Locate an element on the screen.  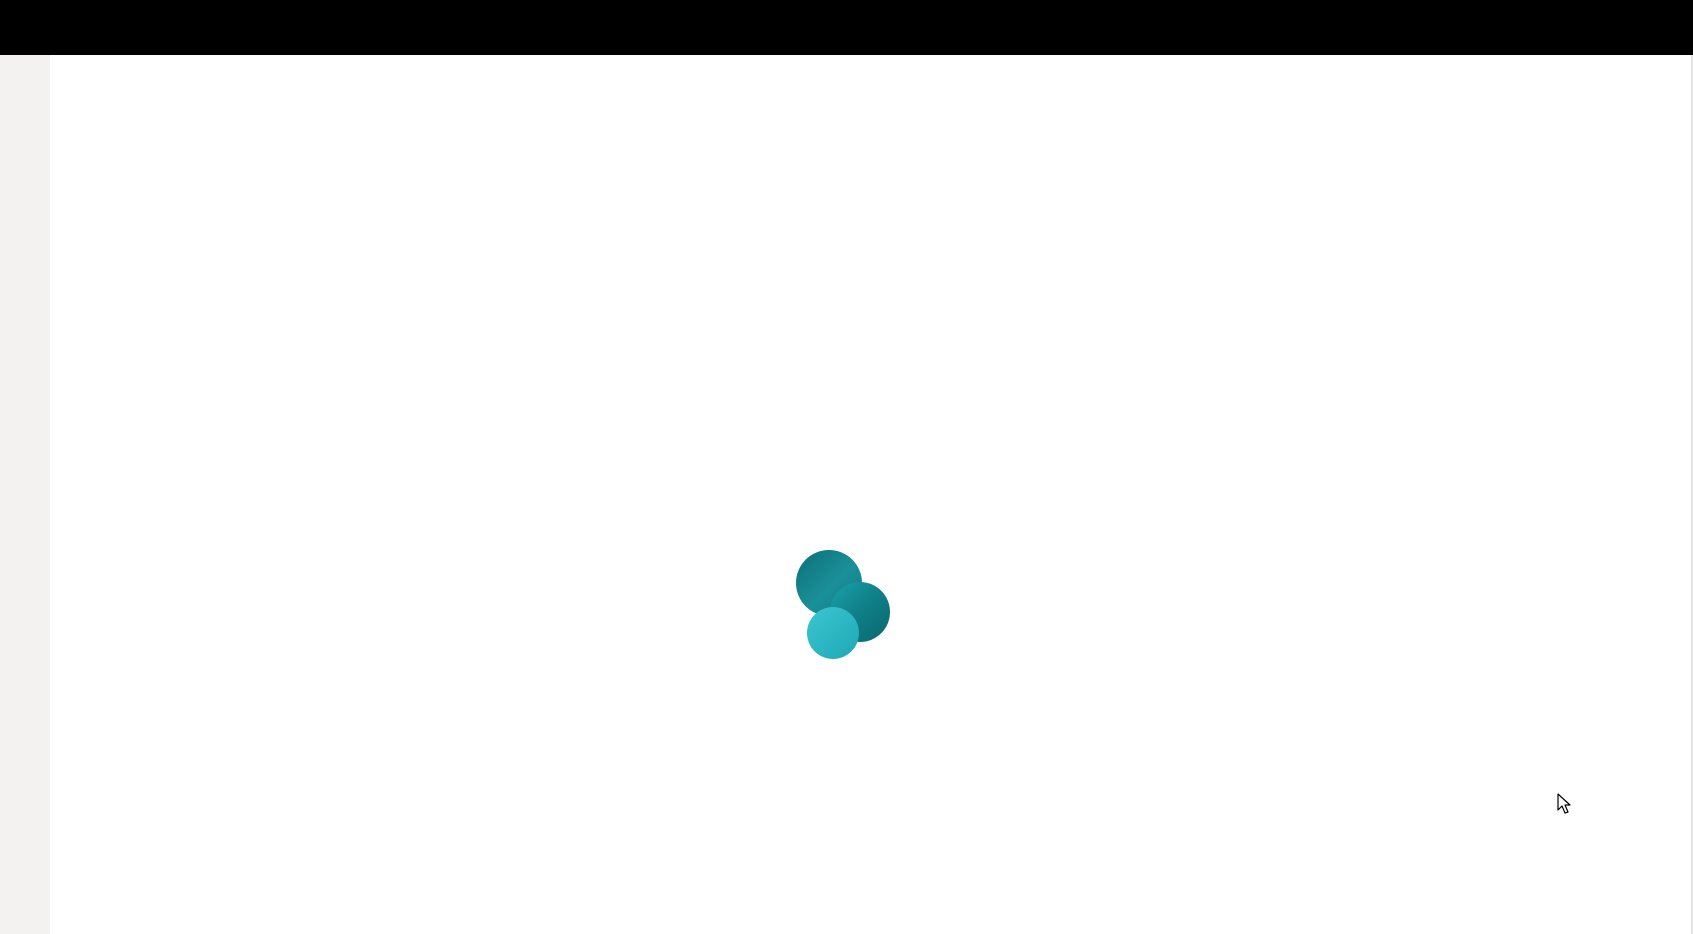
mouse-pointer-icon is located at coordinates (1564, 803).